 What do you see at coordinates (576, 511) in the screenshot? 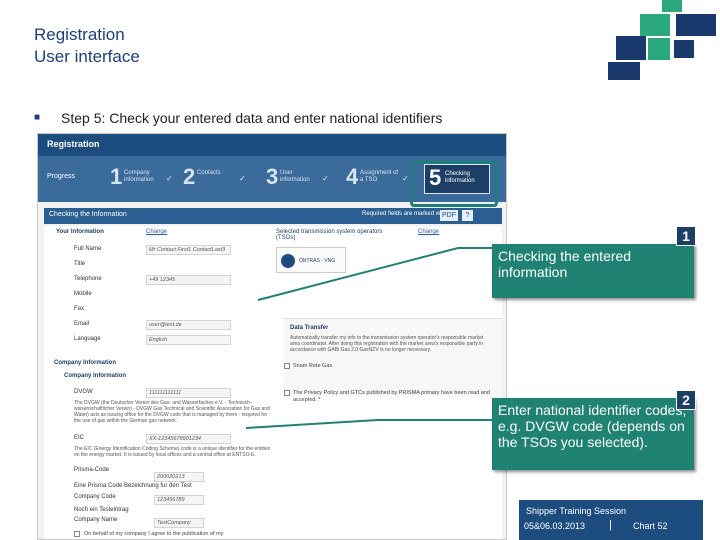
I see `footer-session: Shipper Training Session` at bounding box center [576, 511].